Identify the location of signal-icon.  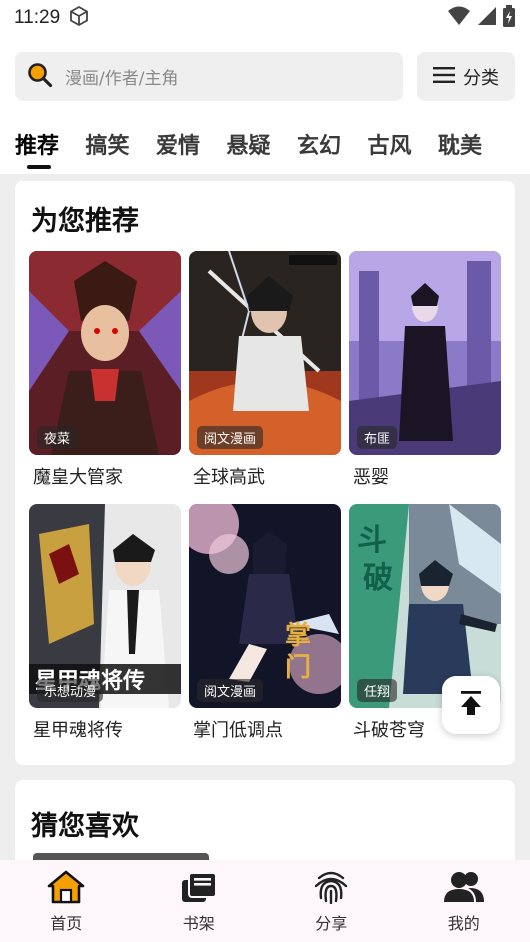
(486, 18).